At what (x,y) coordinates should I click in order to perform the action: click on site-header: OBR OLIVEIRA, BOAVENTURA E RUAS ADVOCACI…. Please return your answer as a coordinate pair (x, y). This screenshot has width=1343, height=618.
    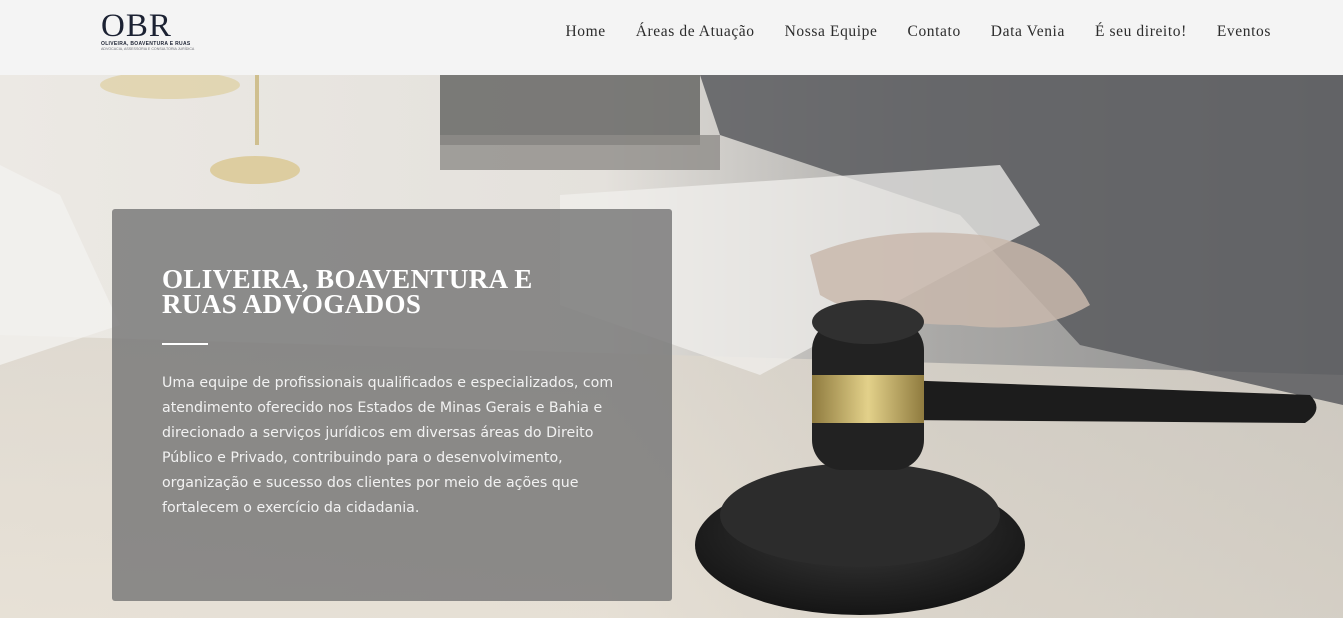
    Looking at the image, I should click on (671, 37).